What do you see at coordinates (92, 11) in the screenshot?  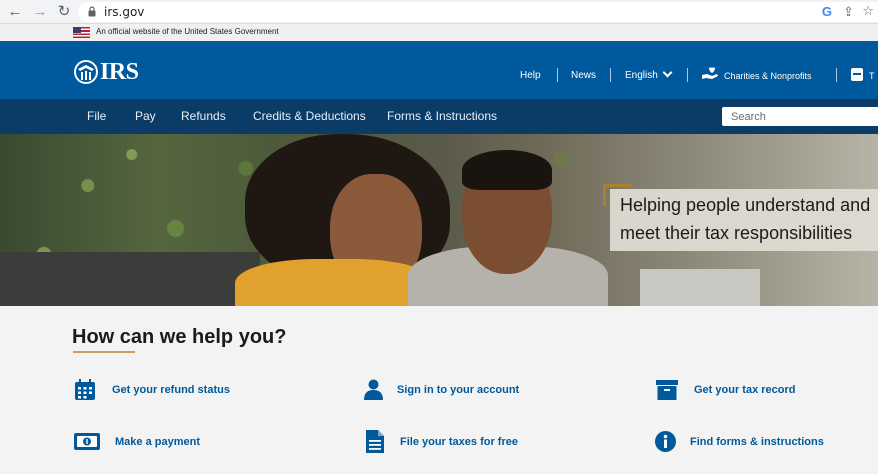 I see `lock-icon` at bounding box center [92, 11].